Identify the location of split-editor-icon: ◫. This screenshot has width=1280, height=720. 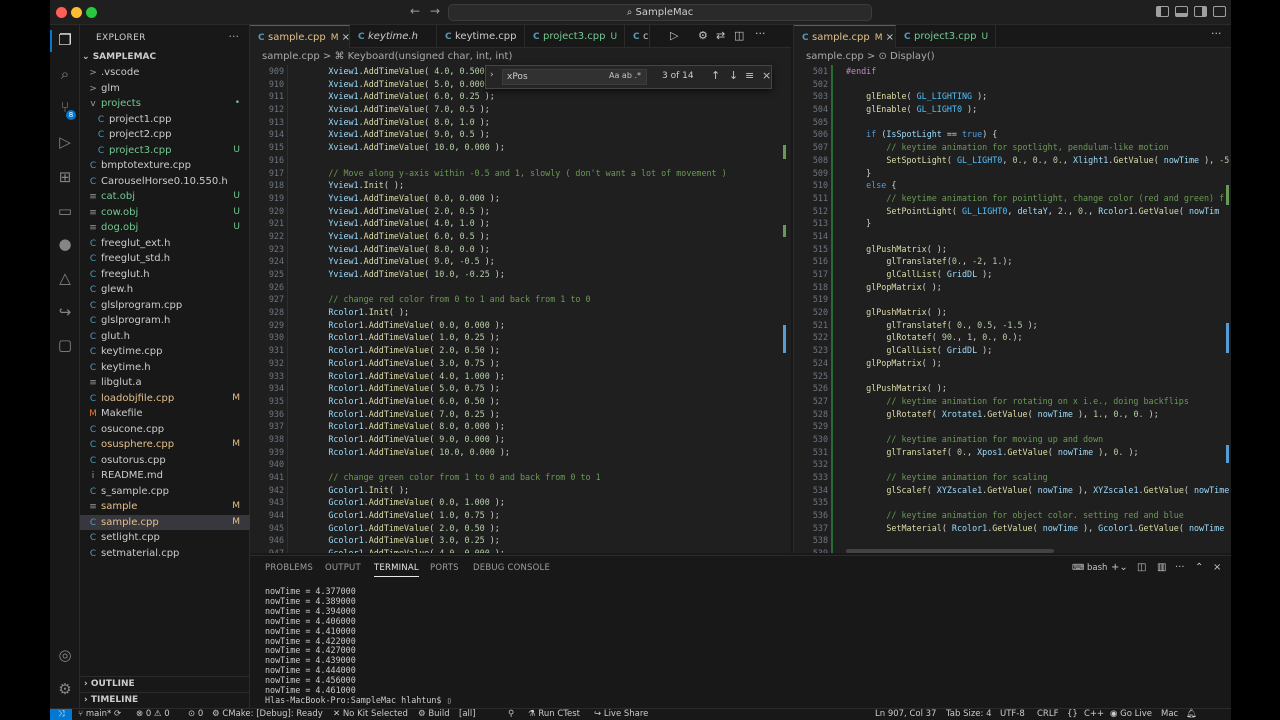
(739, 35).